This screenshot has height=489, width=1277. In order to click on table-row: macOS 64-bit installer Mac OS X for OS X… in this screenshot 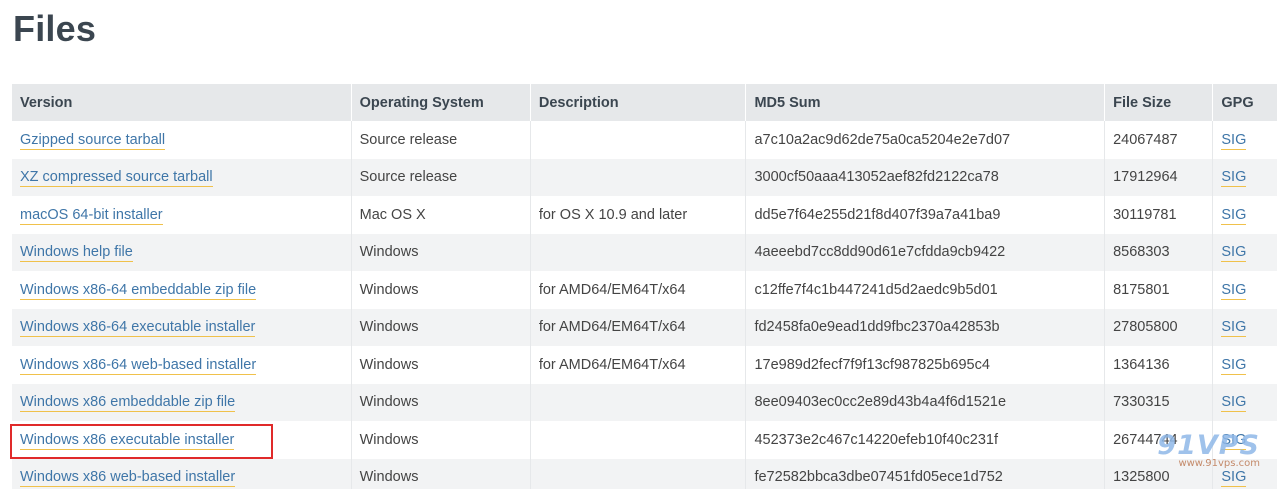, I will do `click(644, 215)`.